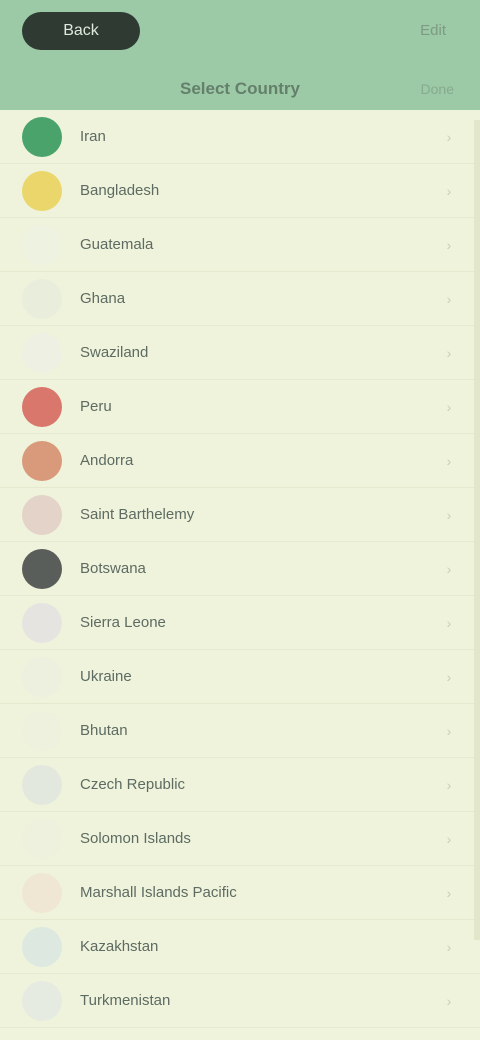 This screenshot has width=480, height=1040. Describe the element at coordinates (123, 622) in the screenshot. I see `country-name: Sierra Leone` at that location.